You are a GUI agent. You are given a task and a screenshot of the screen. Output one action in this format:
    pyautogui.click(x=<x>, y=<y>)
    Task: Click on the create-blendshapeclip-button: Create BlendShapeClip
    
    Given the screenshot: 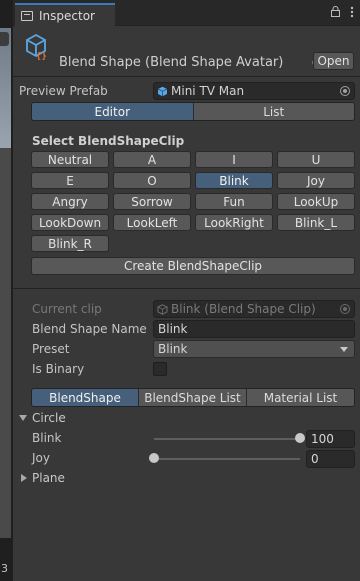 What is the action you would take?
    pyautogui.click(x=193, y=266)
    